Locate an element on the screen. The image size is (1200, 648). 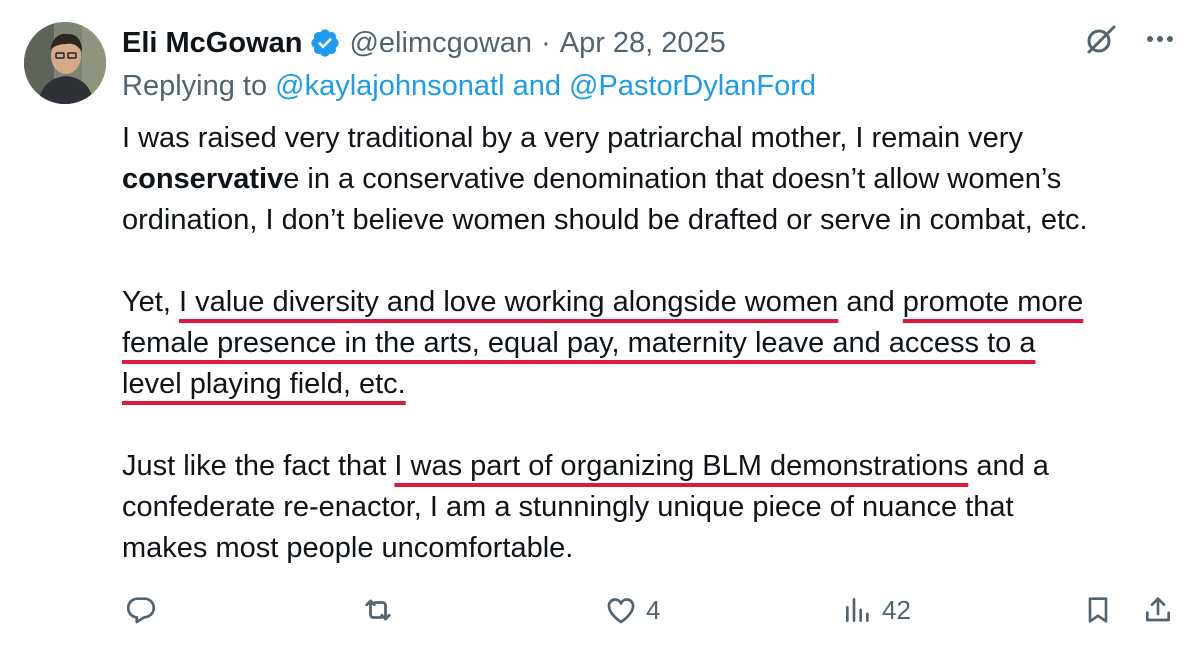
display-name: Eli McGowan is located at coordinates (212, 43).